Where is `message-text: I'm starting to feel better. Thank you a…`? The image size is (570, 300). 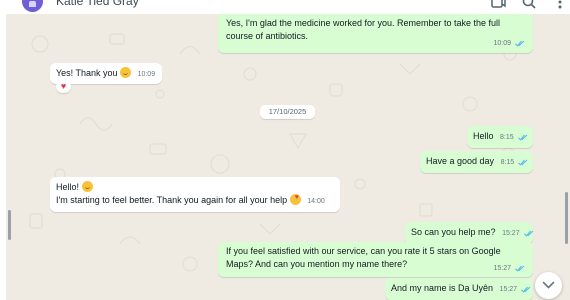 message-text: I'm starting to feel better. Thank you a… is located at coordinates (172, 200).